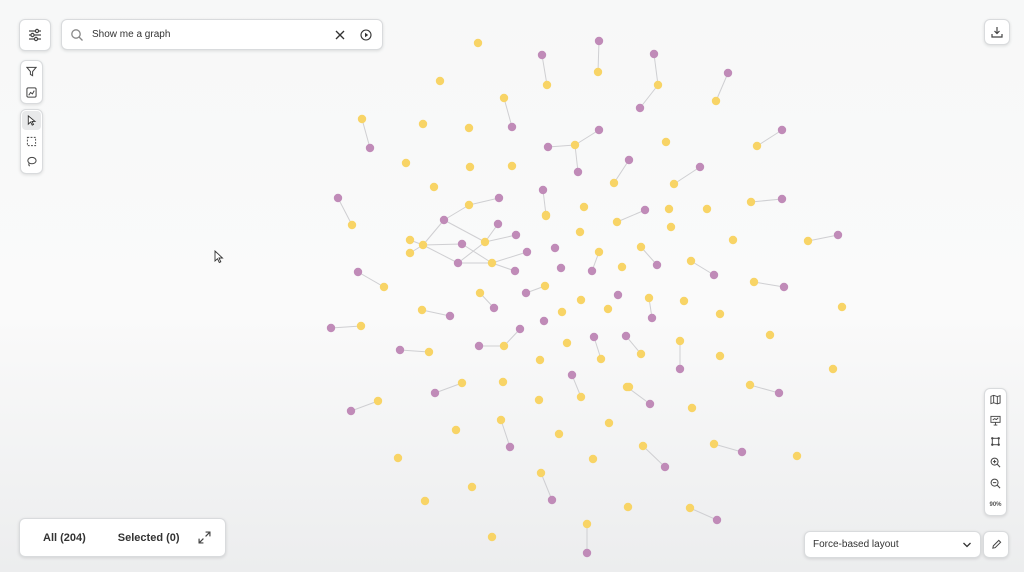 The width and height of the screenshot is (1024, 572). Describe the element at coordinates (996, 544) in the screenshot. I see `edit-layout-button` at that location.